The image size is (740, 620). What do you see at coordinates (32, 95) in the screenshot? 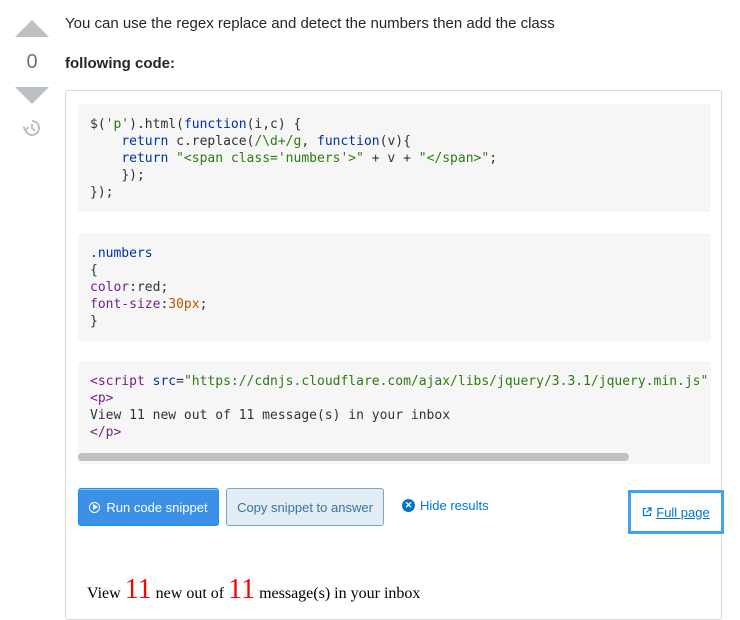
I see `vote-down-icon` at bounding box center [32, 95].